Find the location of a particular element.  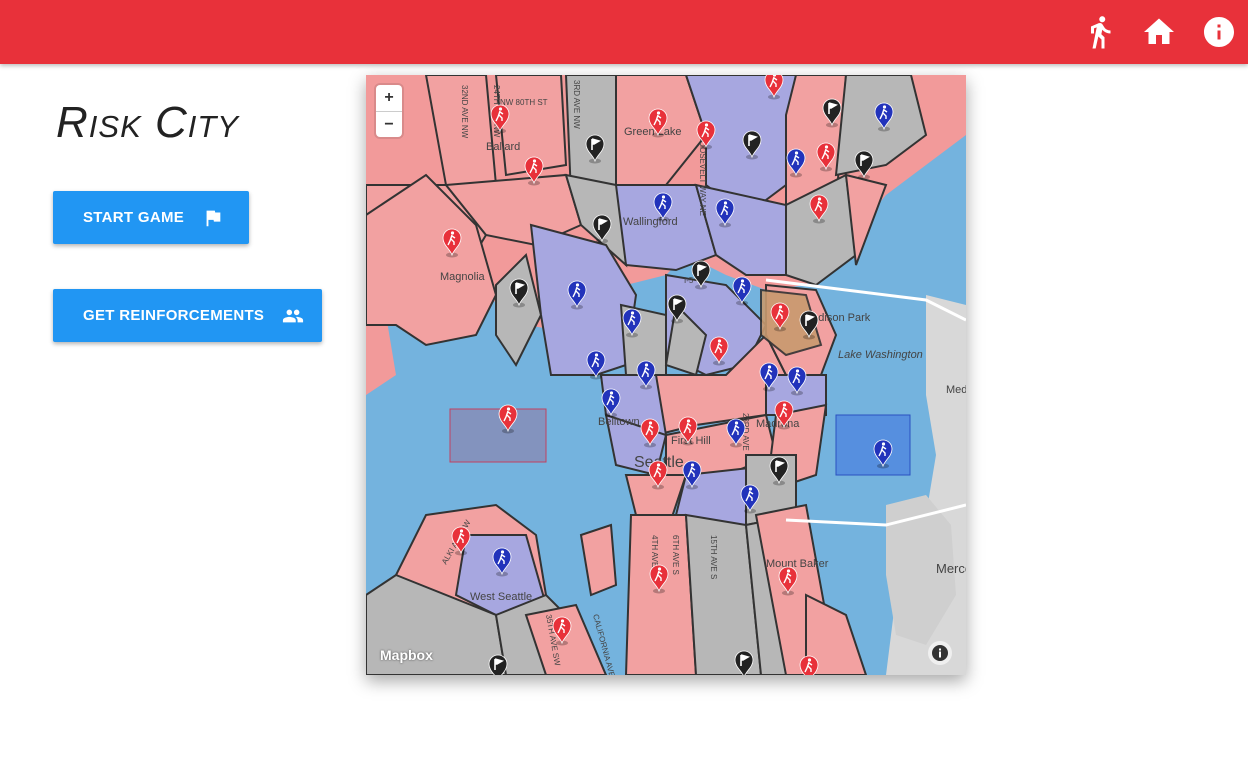

map-label-medina: Medina is located at coordinates (956, 390).